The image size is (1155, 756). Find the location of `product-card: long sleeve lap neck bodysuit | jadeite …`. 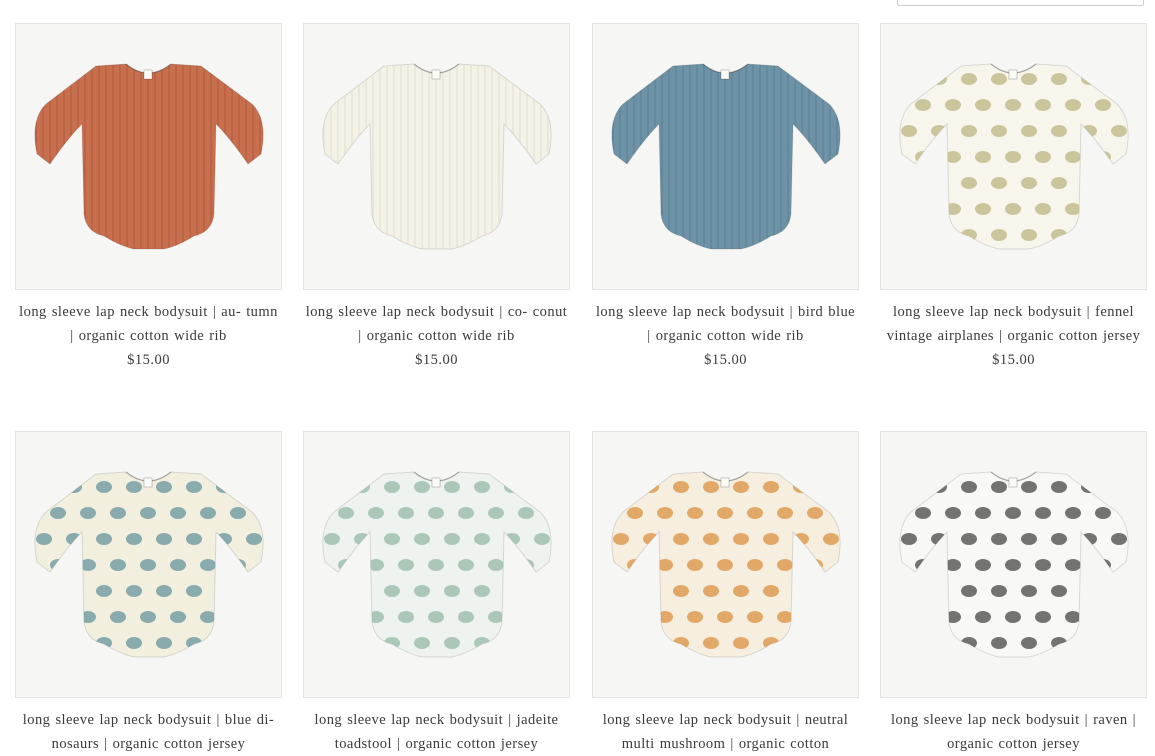

product-card: long sleeve lap neck bodysuit | jadeite … is located at coordinates (436, 593).